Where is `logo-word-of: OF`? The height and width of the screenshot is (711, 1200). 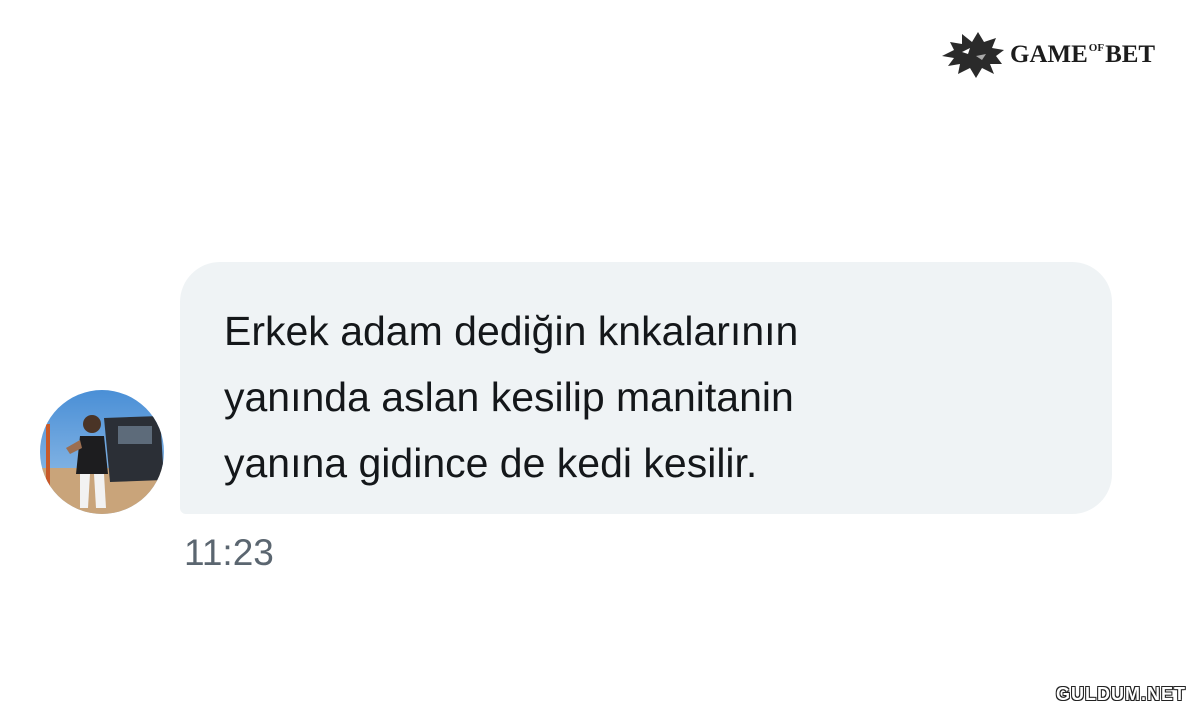
logo-word-of: OF is located at coordinates (1096, 48).